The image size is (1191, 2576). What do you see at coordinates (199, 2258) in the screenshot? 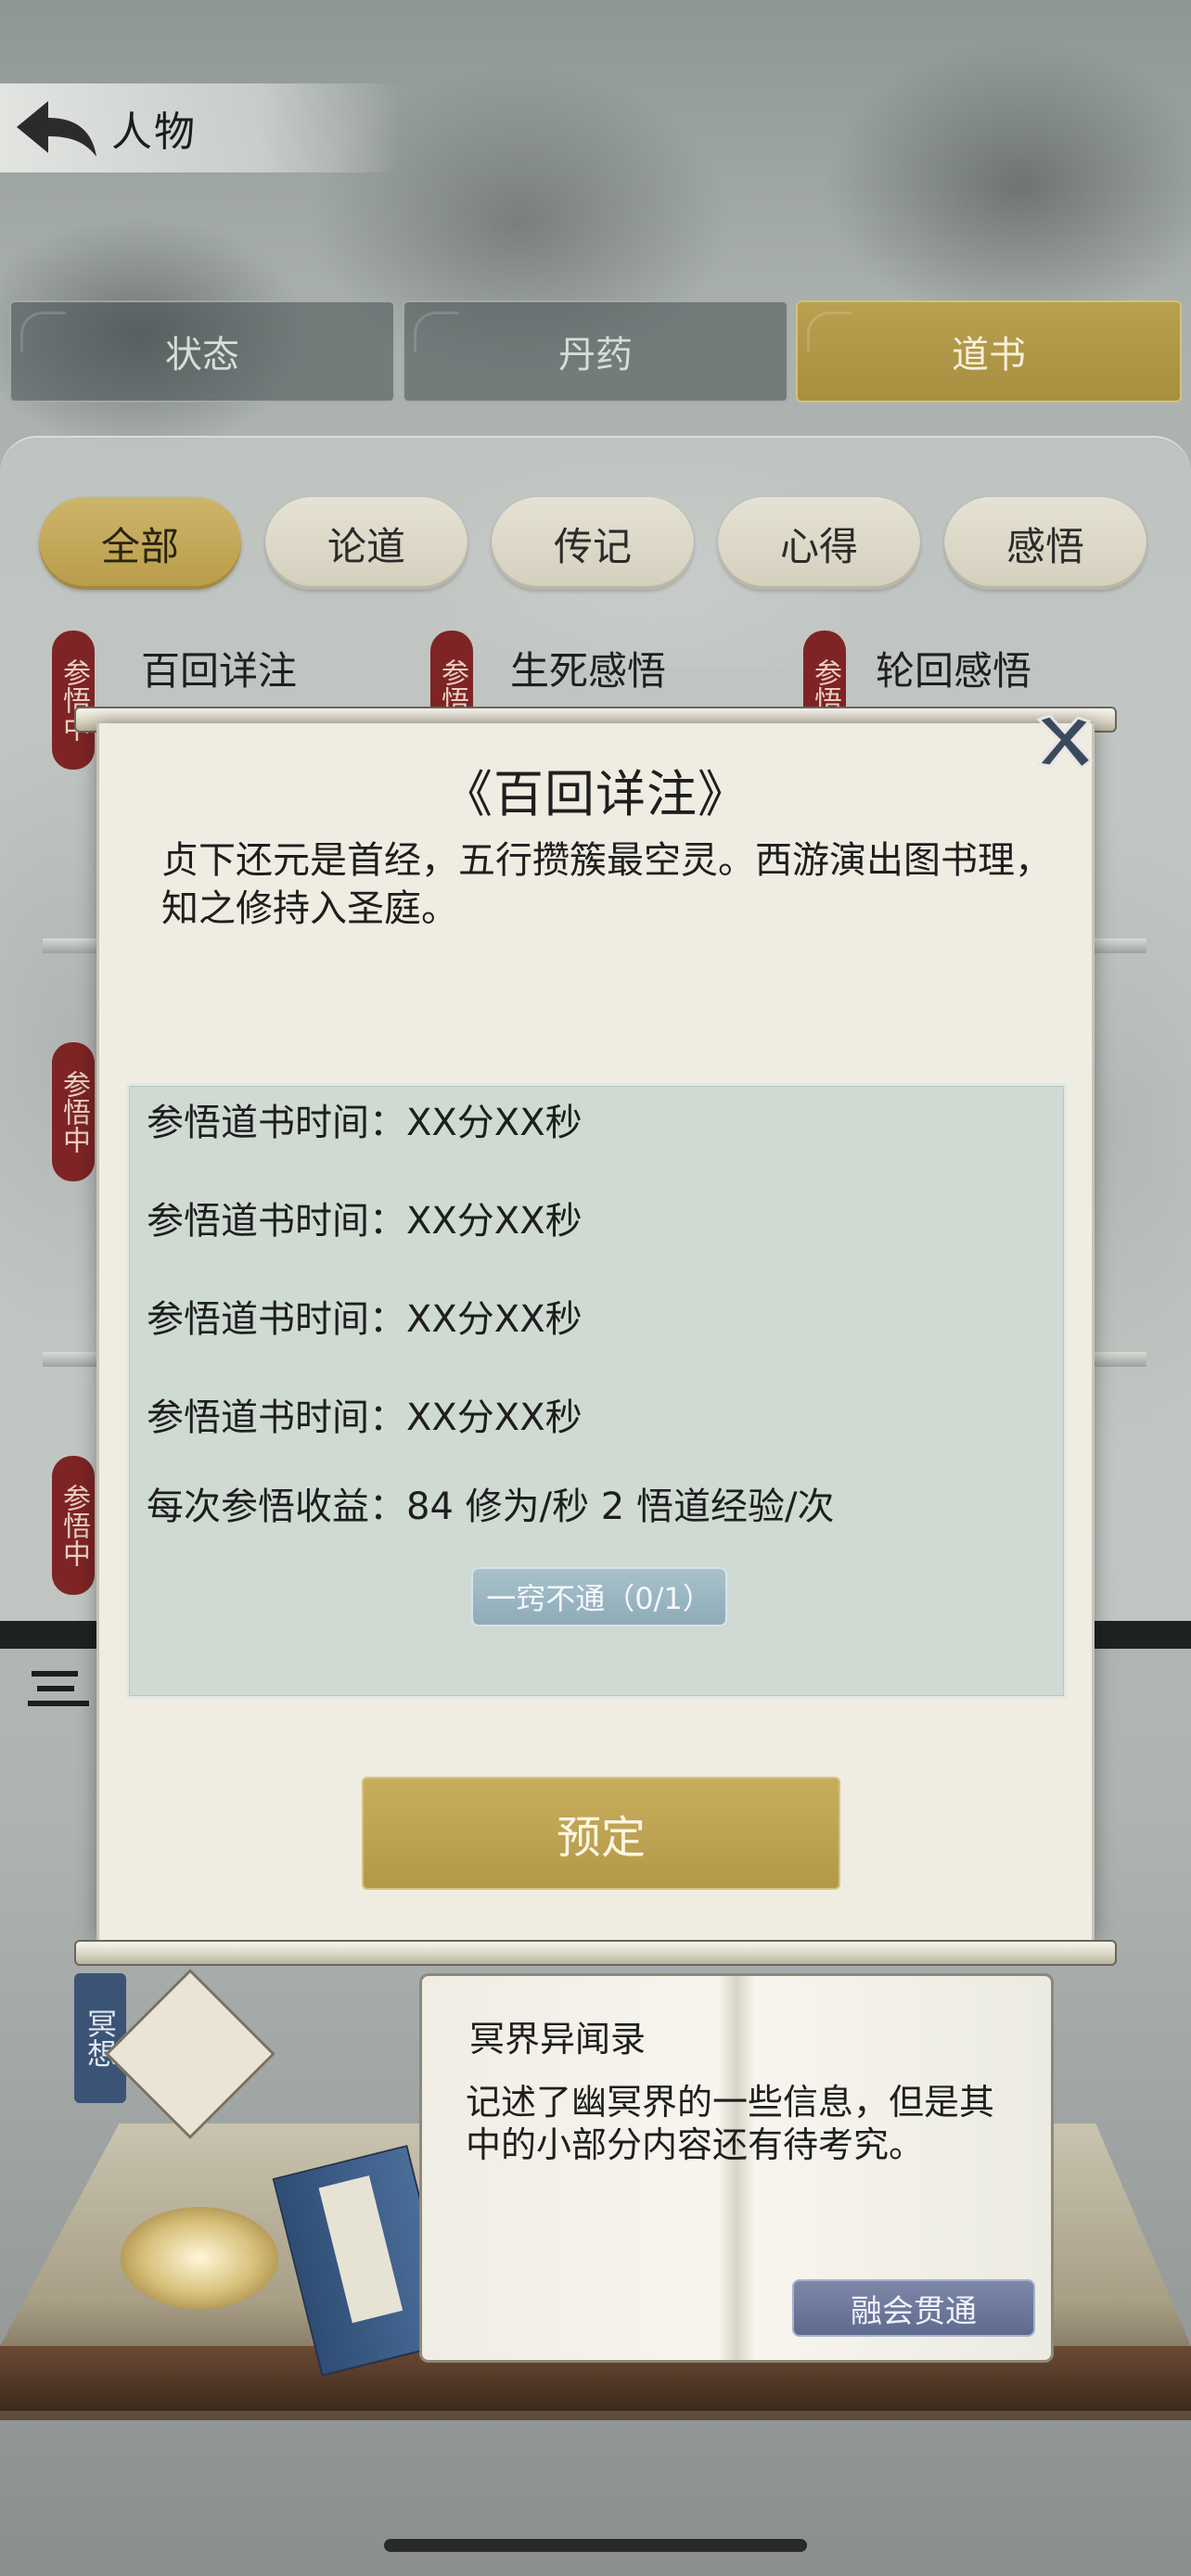
I see `incense-burner-icon` at bounding box center [199, 2258].